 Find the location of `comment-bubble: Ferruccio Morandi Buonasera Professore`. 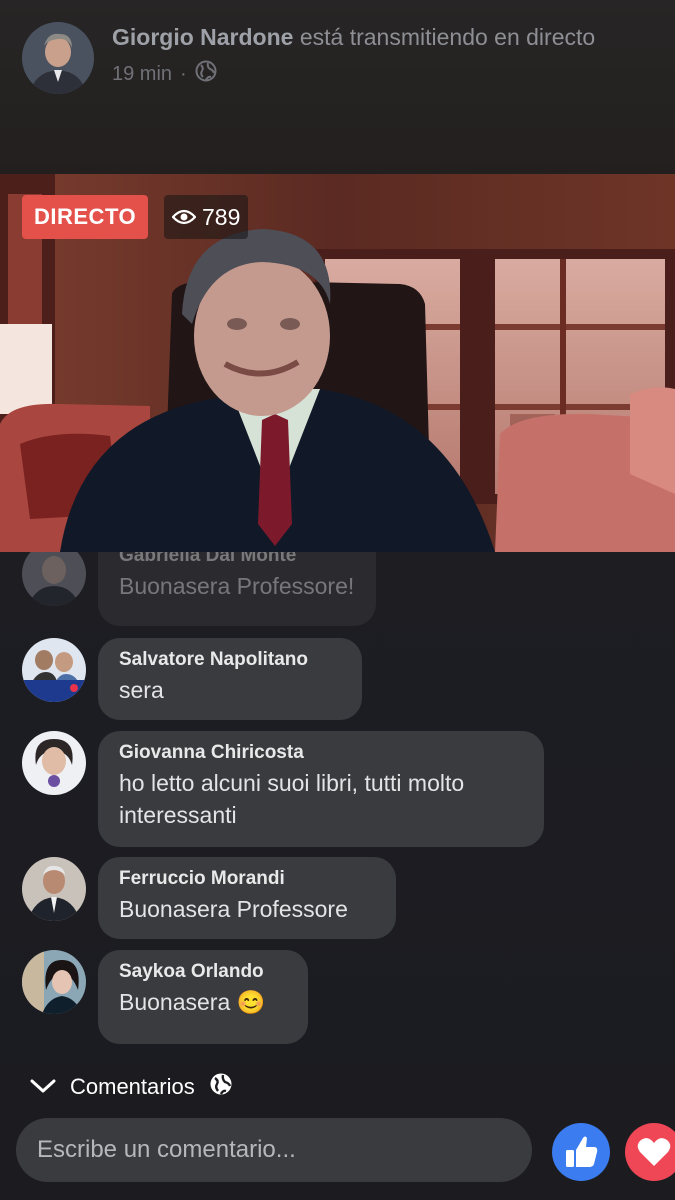

comment-bubble: Ferruccio Morandi Buonasera Professore is located at coordinates (247, 898).